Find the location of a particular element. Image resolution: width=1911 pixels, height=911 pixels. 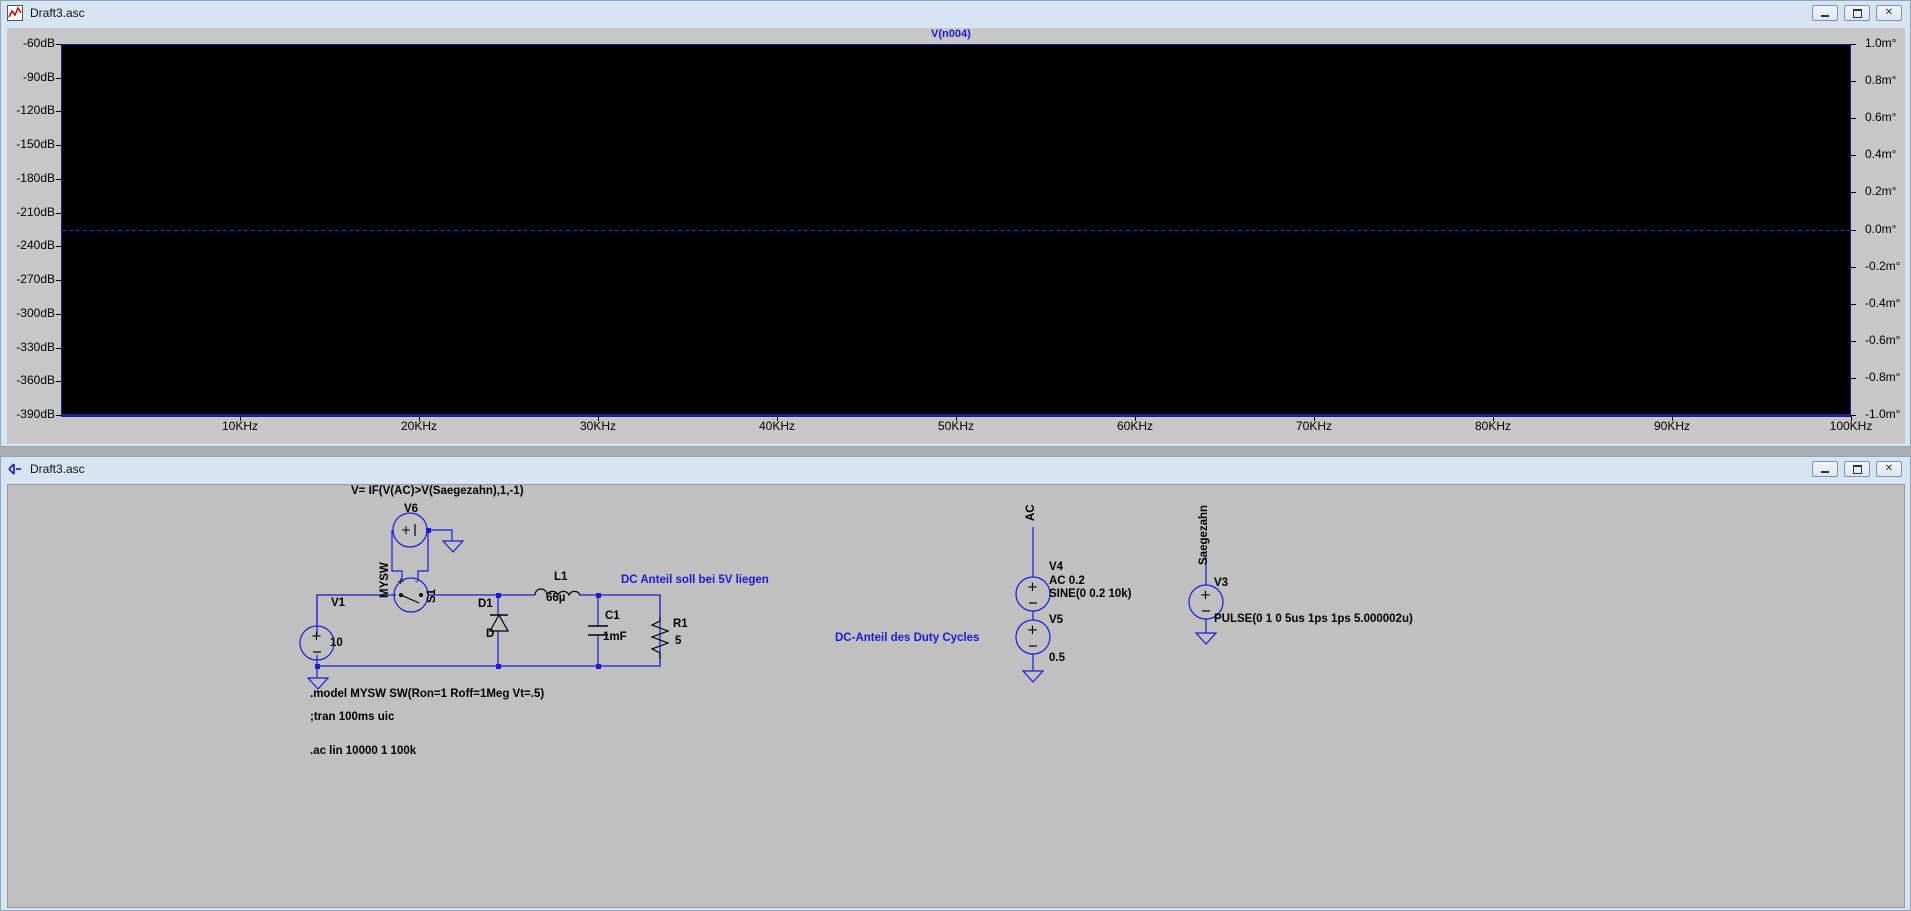

net-label-ac: AC is located at coordinates (1031, 512).